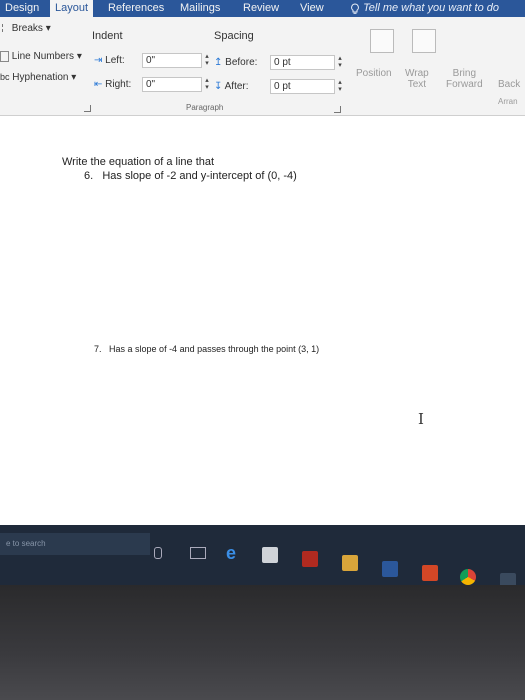 This screenshot has height=700, width=525. Describe the element at coordinates (390, 569) in the screenshot. I see `word-icon` at that location.